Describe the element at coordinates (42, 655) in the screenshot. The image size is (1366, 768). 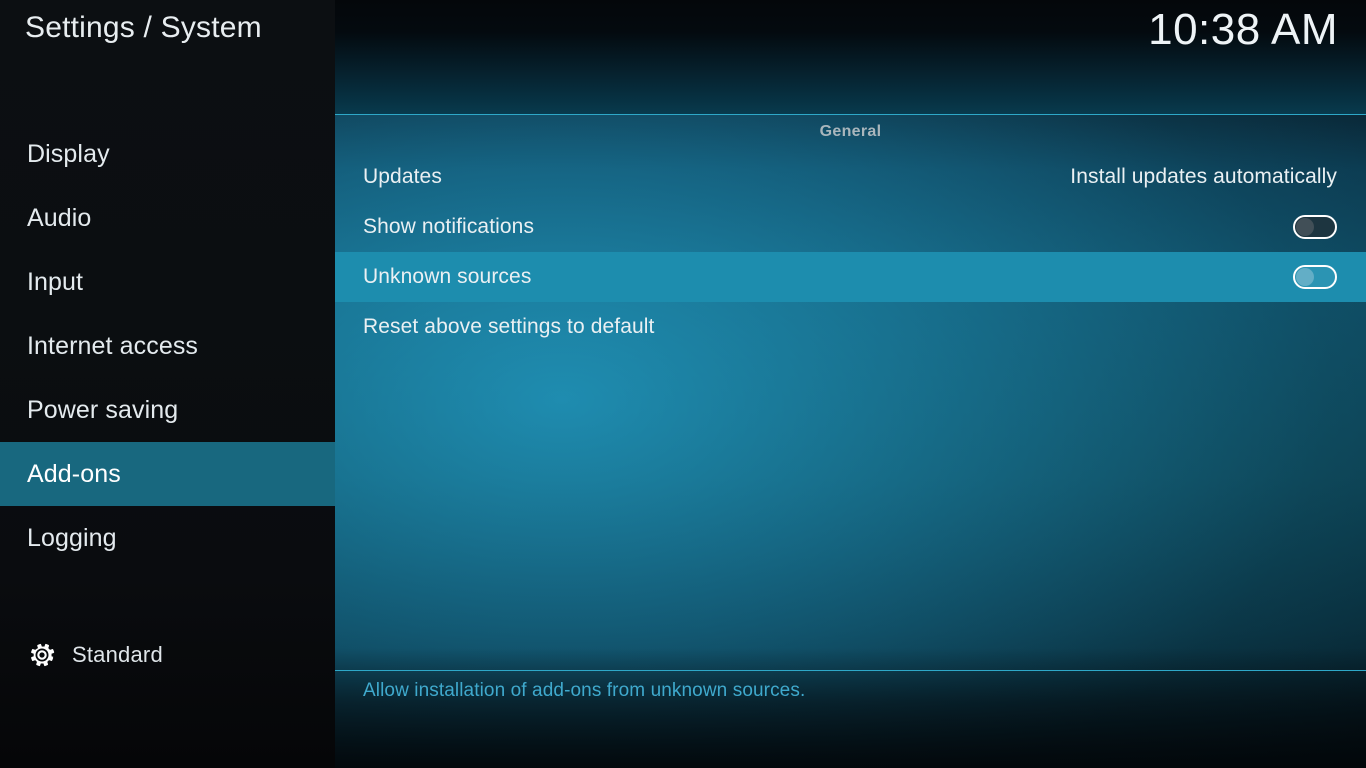
I see `gear-icon` at that location.